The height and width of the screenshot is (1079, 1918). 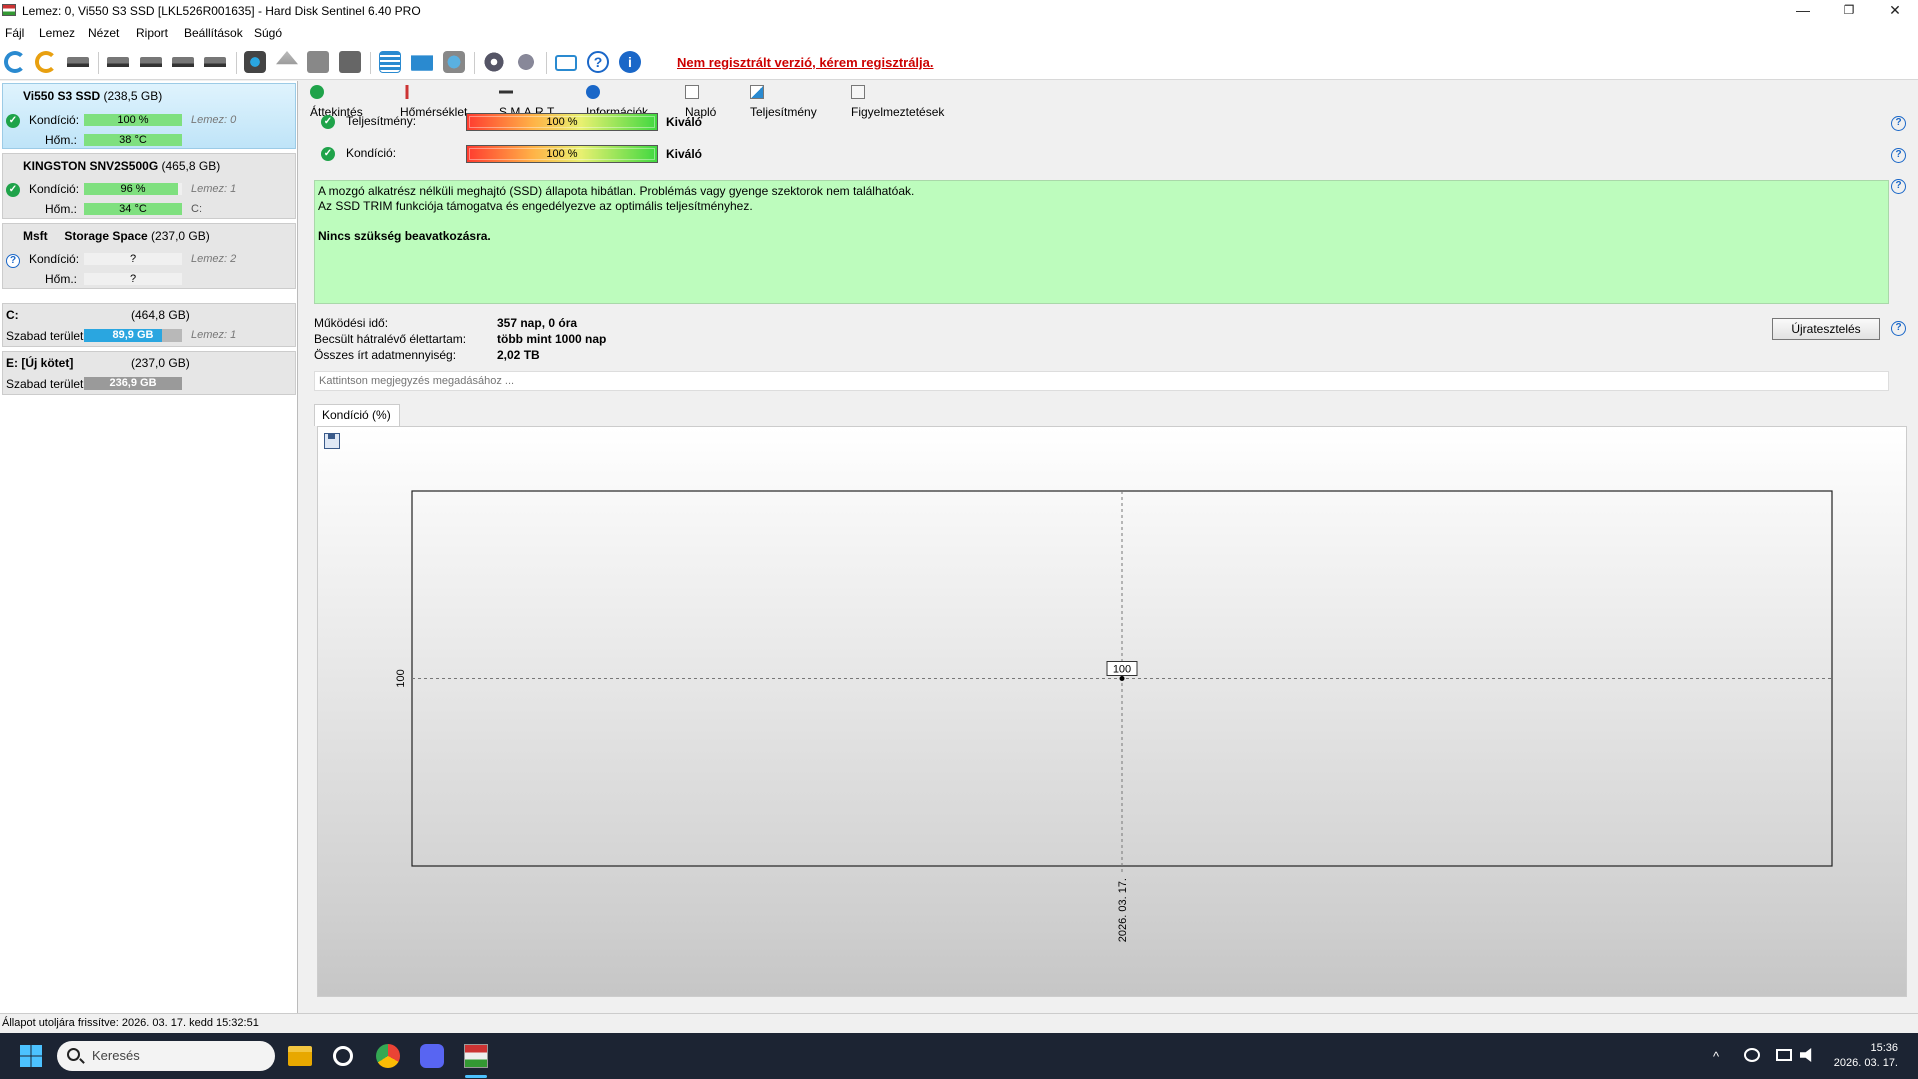 What do you see at coordinates (476, 1056) in the screenshot?
I see `hard-disk-sentinel-icon` at bounding box center [476, 1056].